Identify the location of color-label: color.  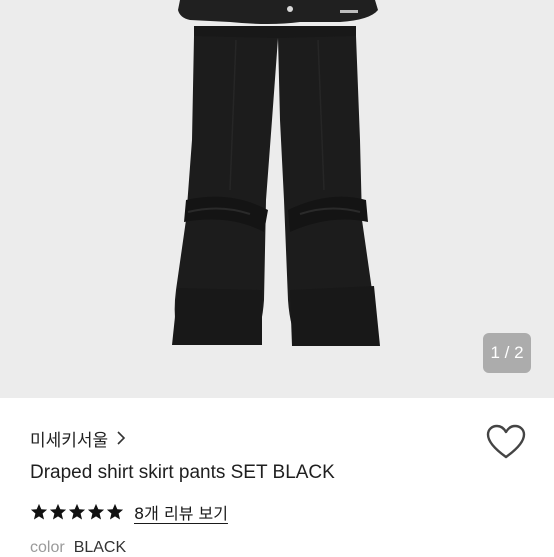
(47, 547).